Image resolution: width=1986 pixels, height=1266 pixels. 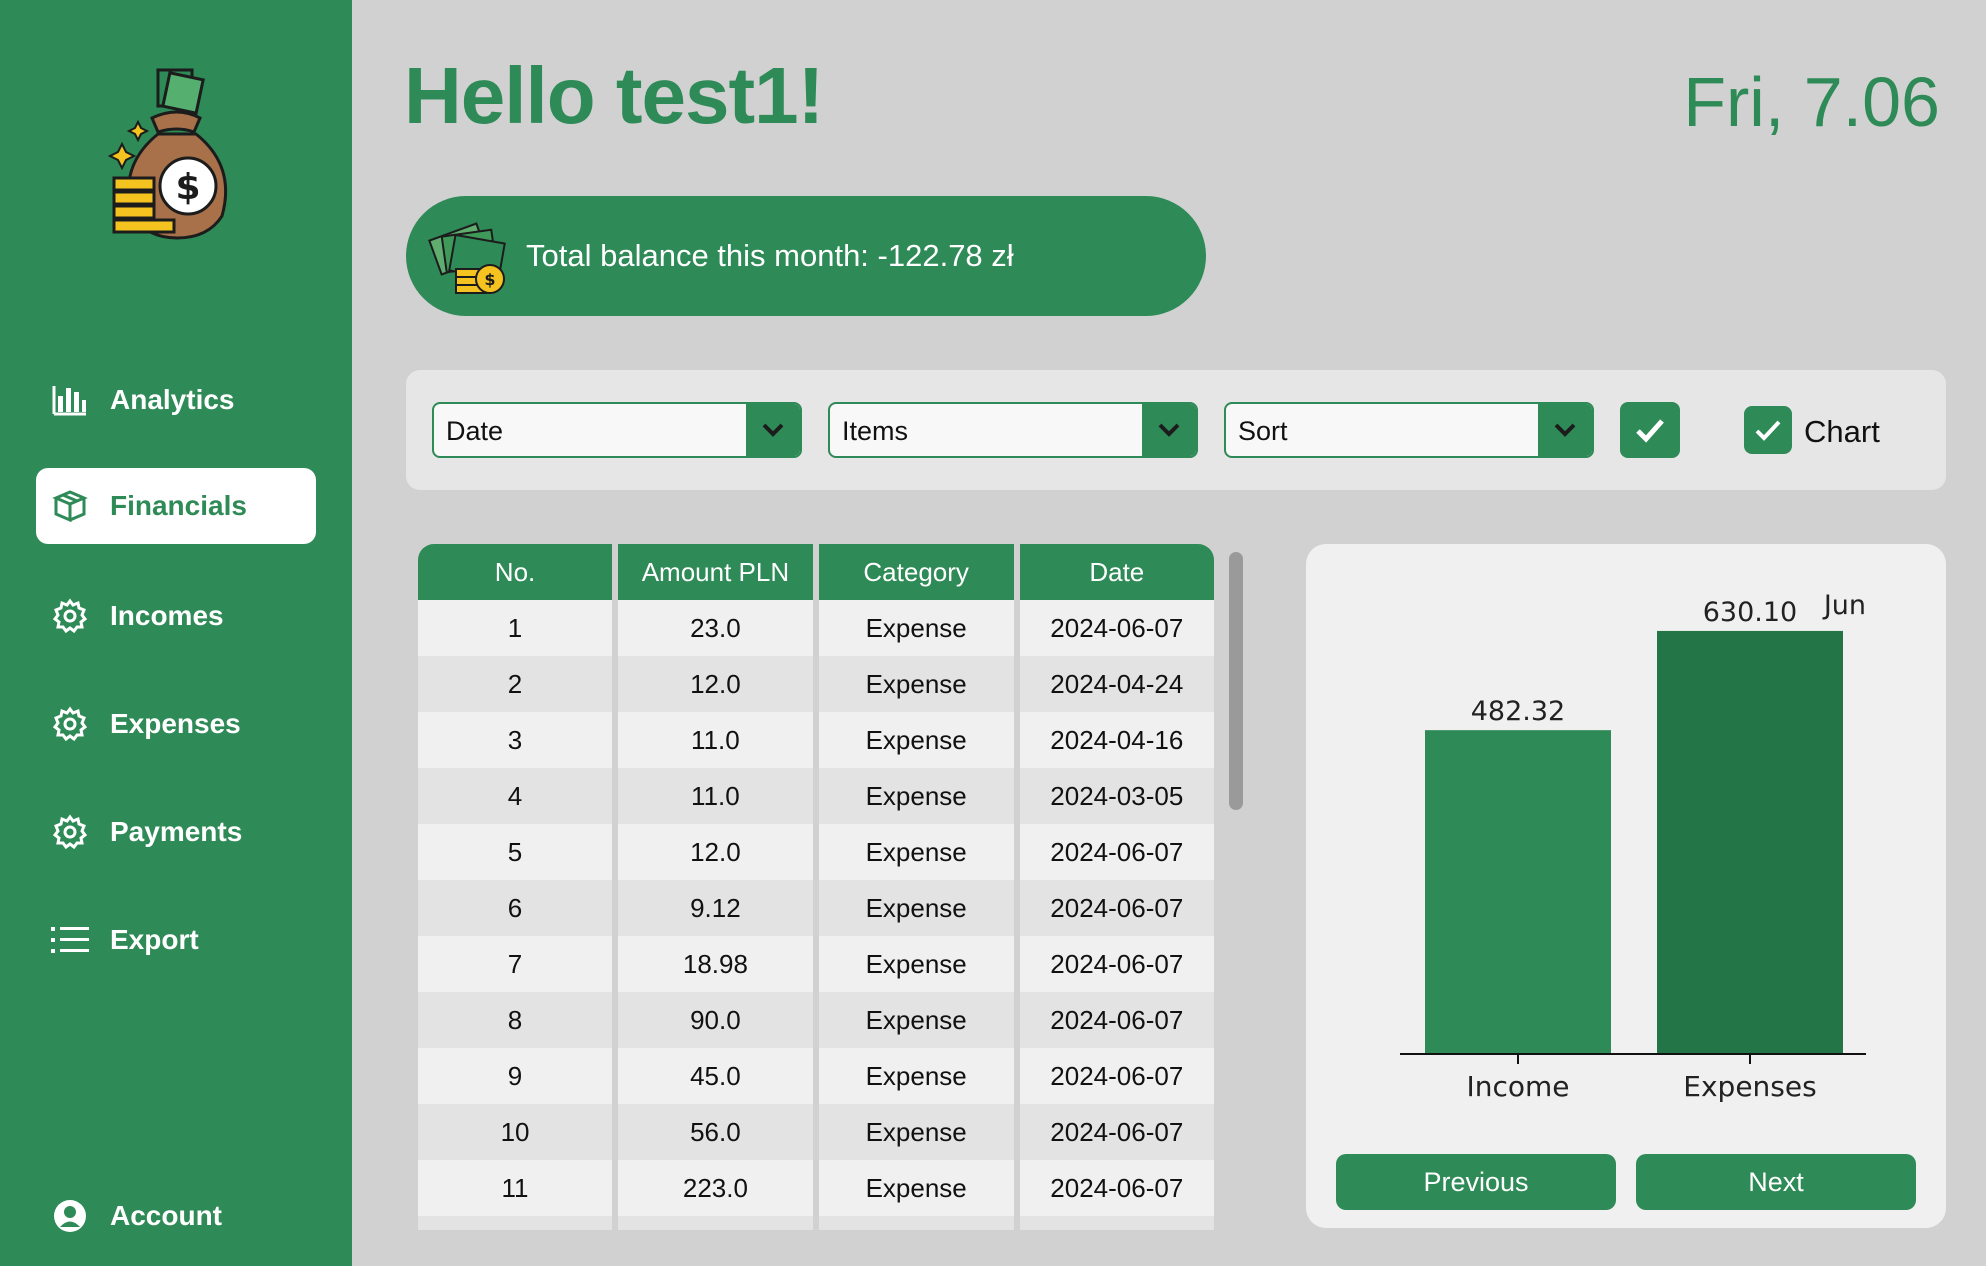 What do you see at coordinates (816, 908) in the screenshot?
I see `table-row: 6 9.12 Expense 2024-06-07` at bounding box center [816, 908].